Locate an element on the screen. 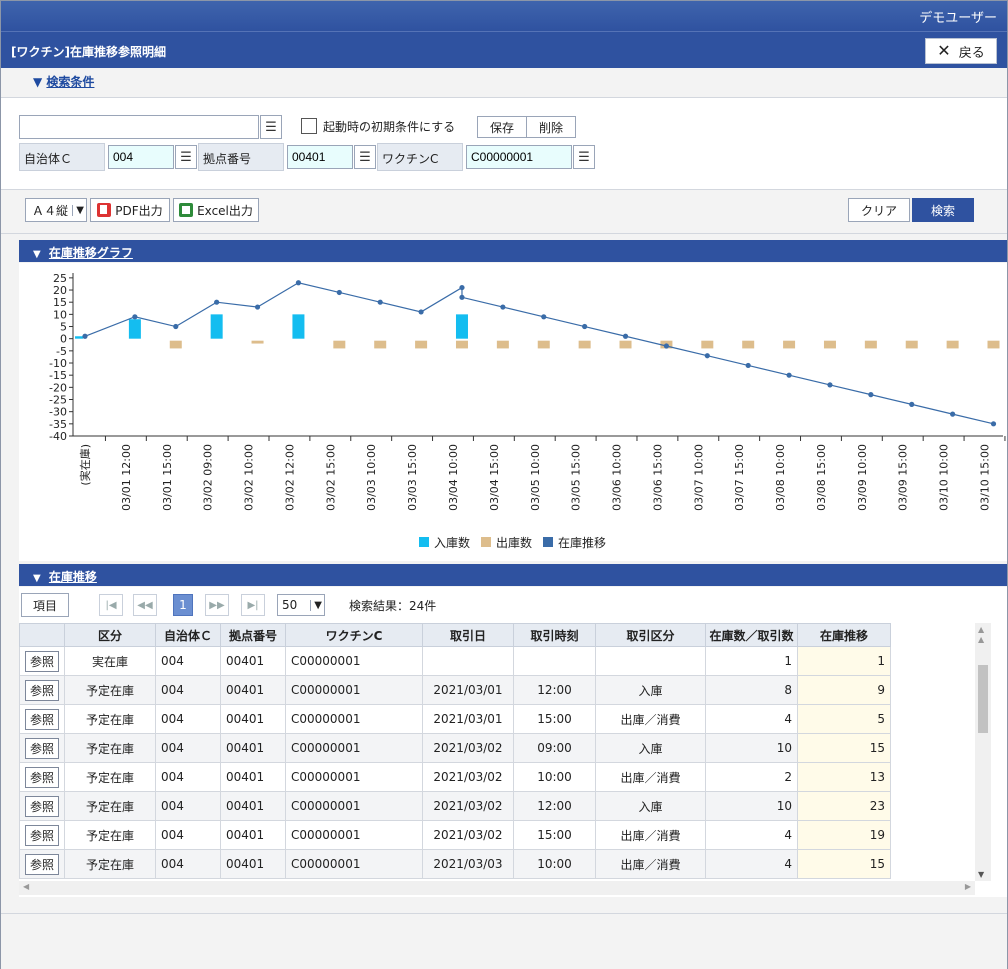 The height and width of the screenshot is (969, 1008). vaccine-code-input is located at coordinates (519, 157).